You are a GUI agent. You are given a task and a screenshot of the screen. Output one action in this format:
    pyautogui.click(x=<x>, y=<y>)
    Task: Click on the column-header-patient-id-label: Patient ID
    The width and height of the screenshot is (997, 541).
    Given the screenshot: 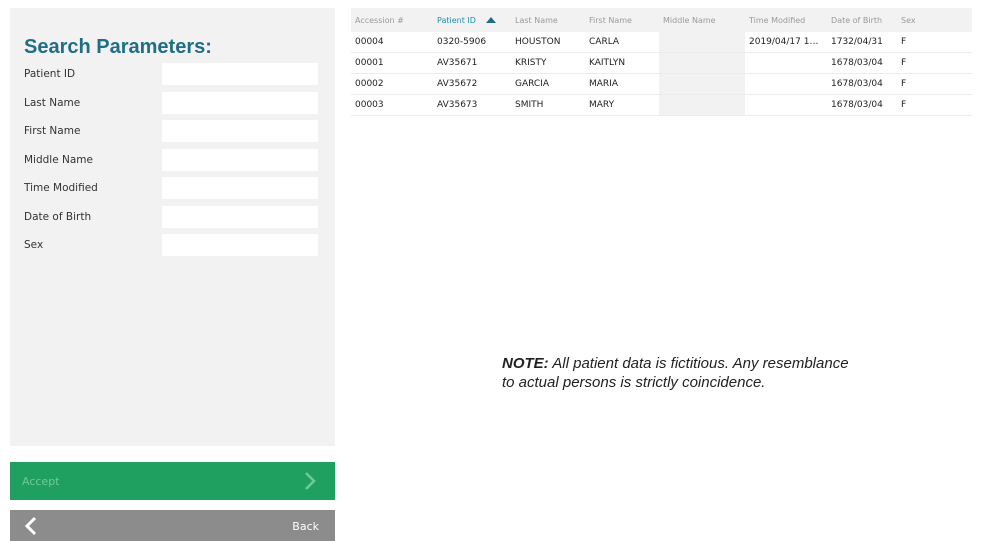 What is the action you would take?
    pyautogui.click(x=456, y=20)
    